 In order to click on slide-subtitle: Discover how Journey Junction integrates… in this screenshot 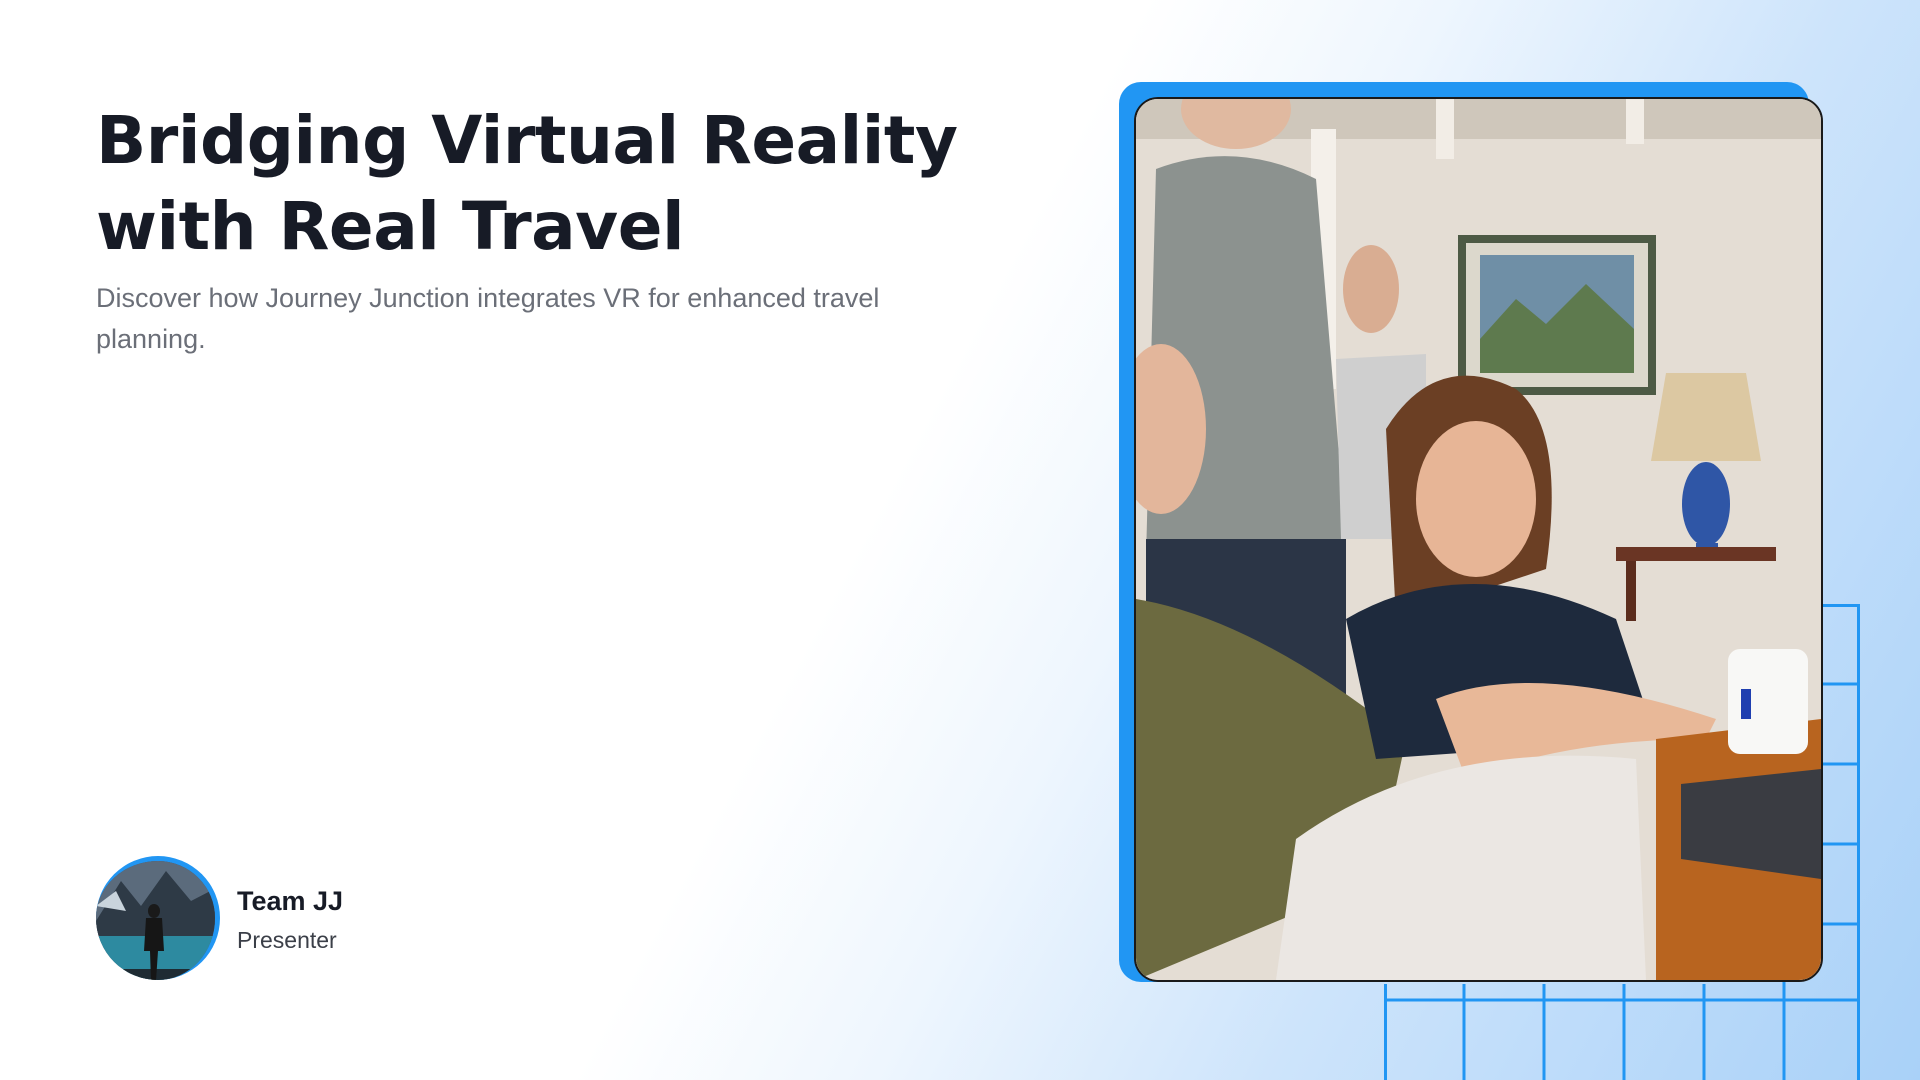, I will do `click(488, 318)`.